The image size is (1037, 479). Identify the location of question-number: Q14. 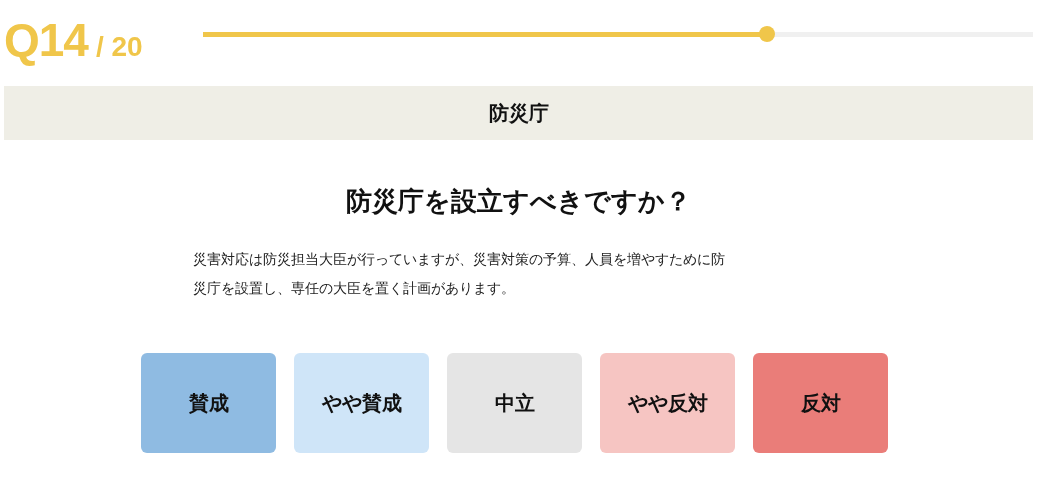
(46, 40).